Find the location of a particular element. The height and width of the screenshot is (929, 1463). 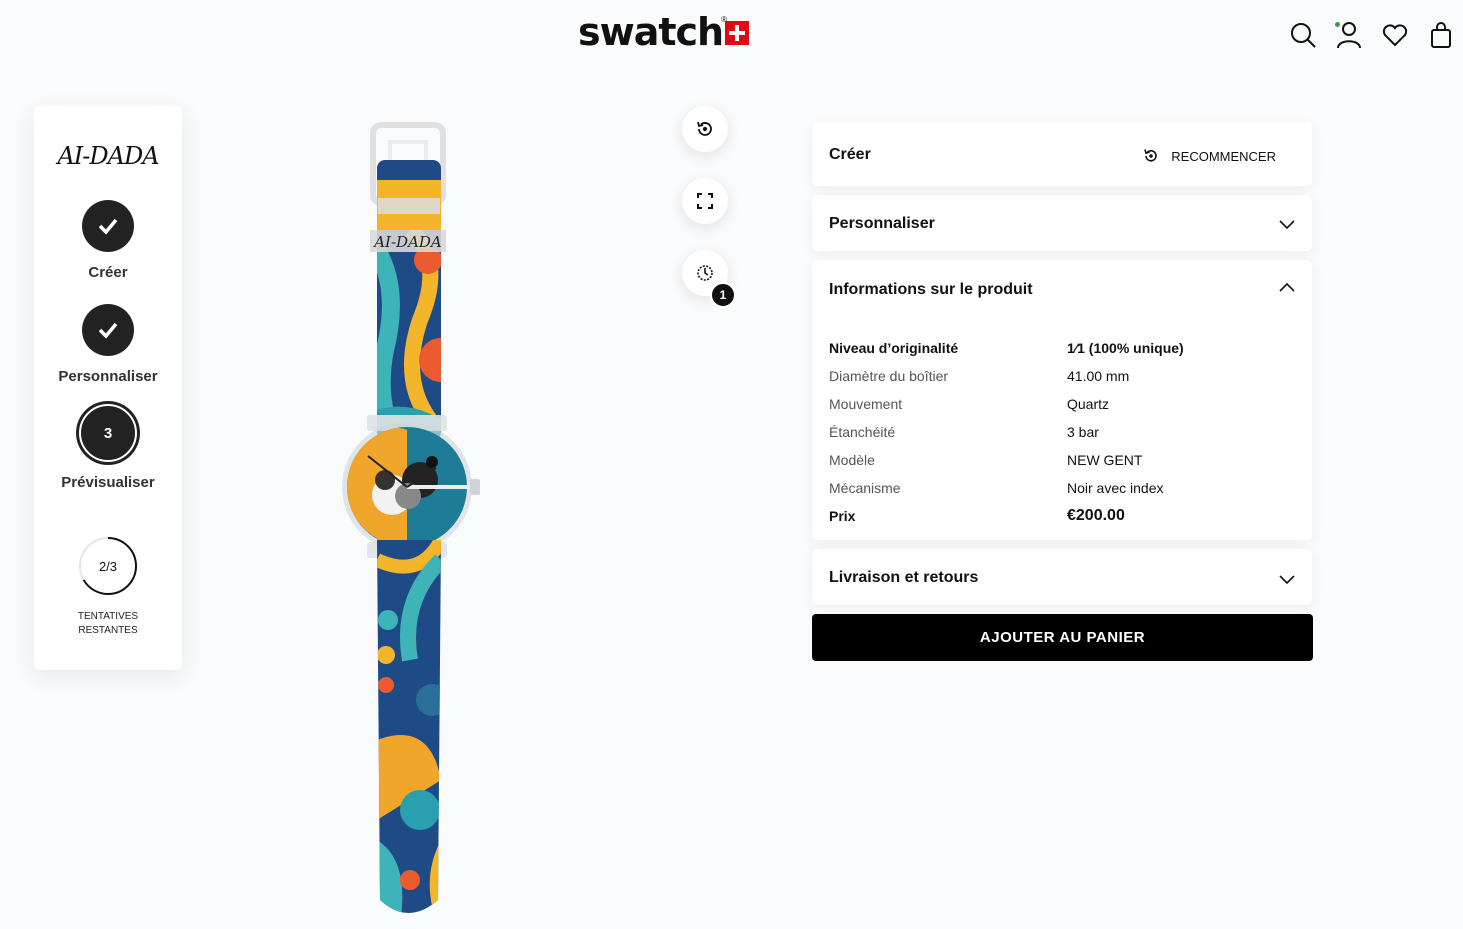

bag-icon is located at coordinates (1441, 35).